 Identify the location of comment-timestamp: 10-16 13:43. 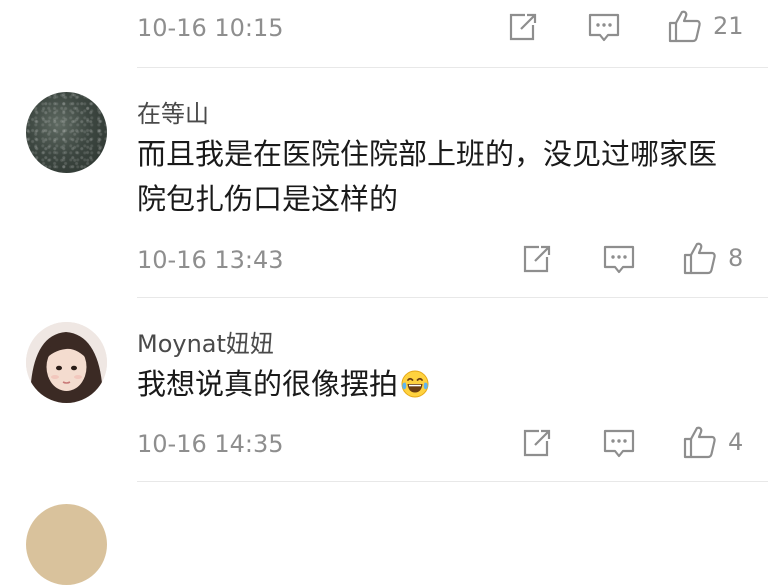
(210, 260).